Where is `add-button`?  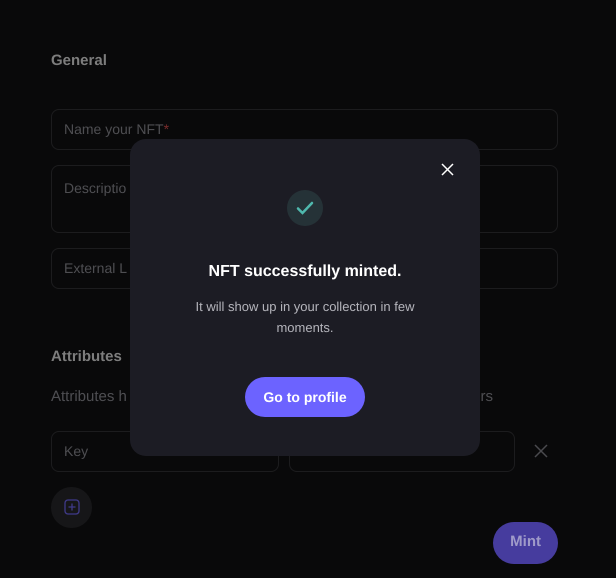 add-button is located at coordinates (71, 507).